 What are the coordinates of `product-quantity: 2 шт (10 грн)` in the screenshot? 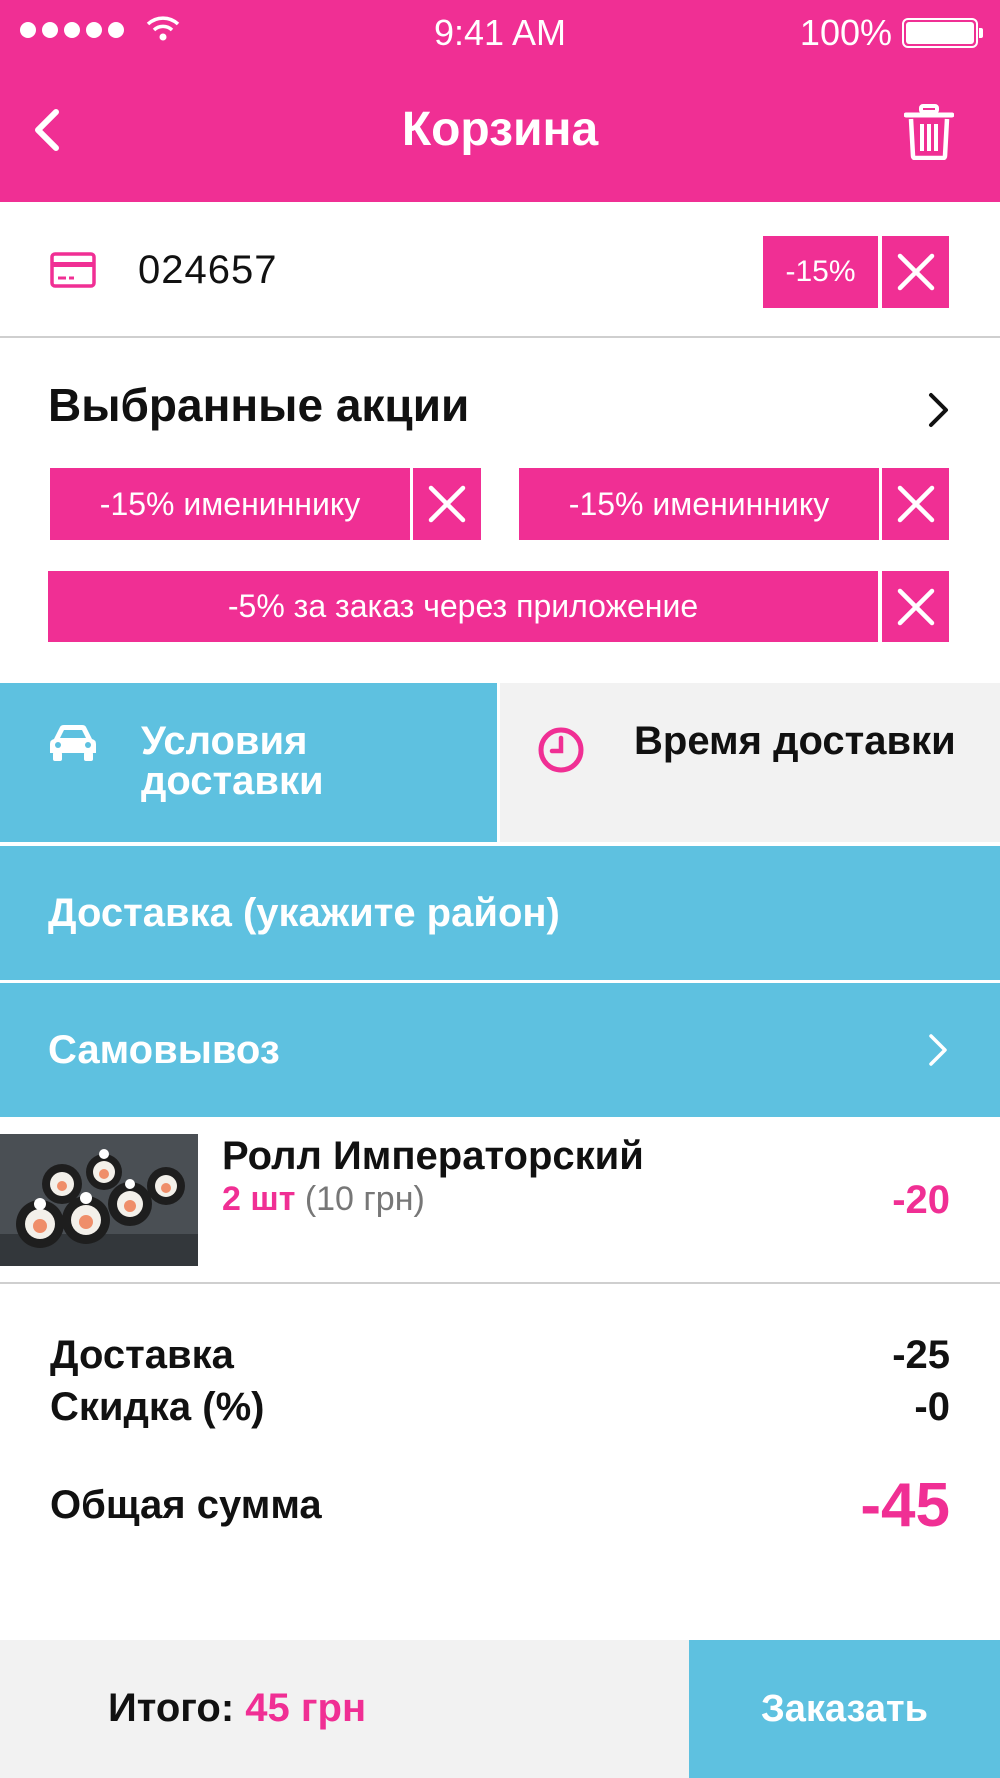 It's located at (323, 1199).